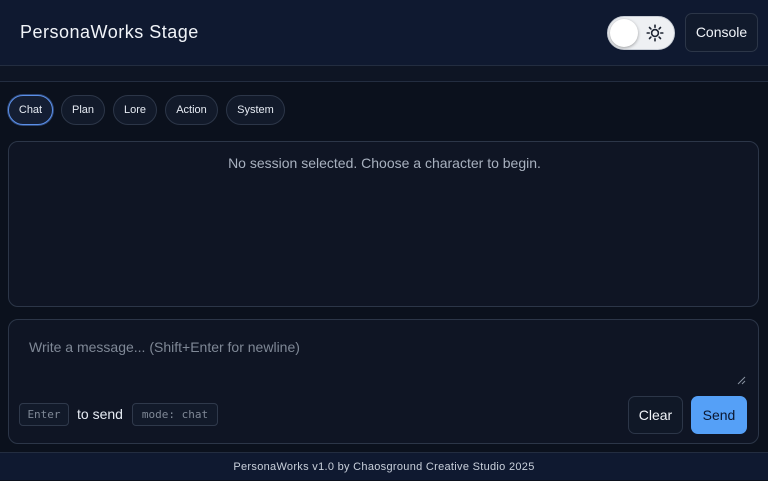 This screenshot has width=768, height=481. What do you see at coordinates (655, 33) in the screenshot?
I see `sun-icon` at bounding box center [655, 33].